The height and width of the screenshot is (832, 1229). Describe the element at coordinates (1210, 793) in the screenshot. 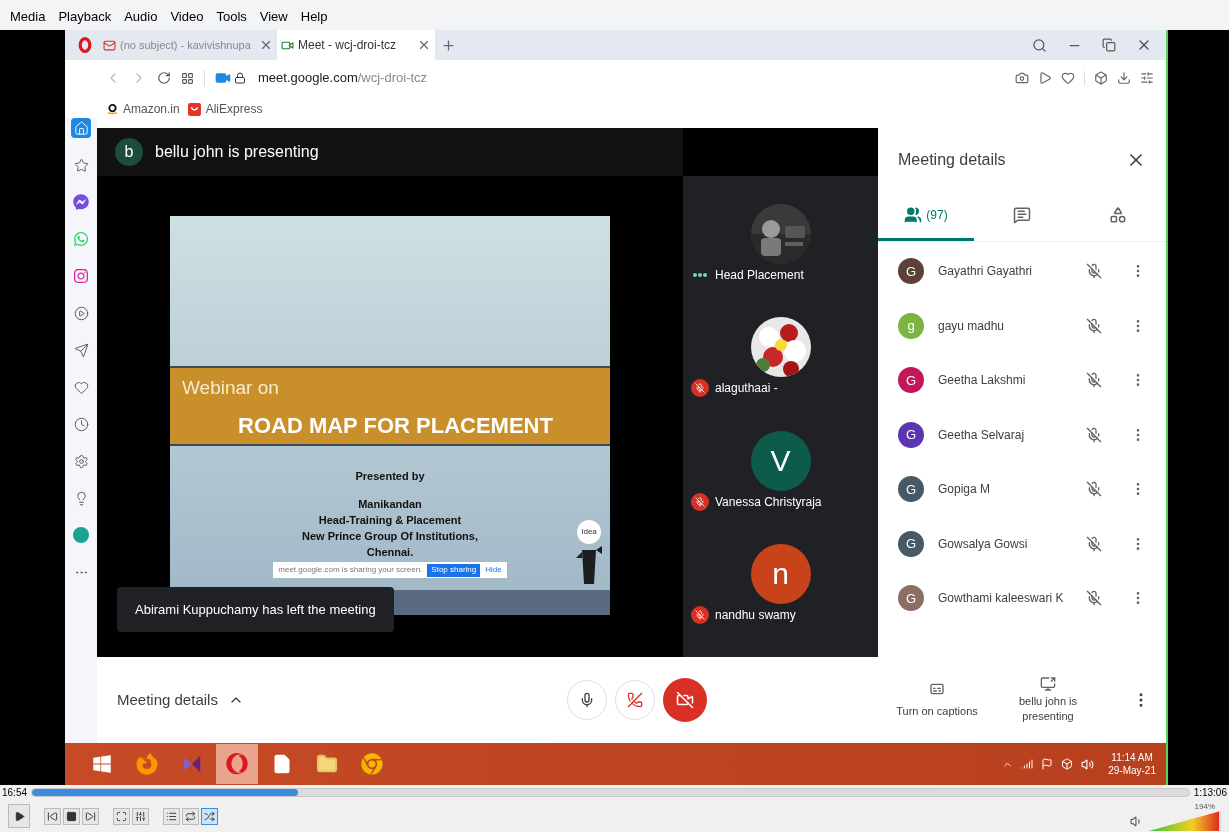

I see `total-time: 1:13:06` at that location.